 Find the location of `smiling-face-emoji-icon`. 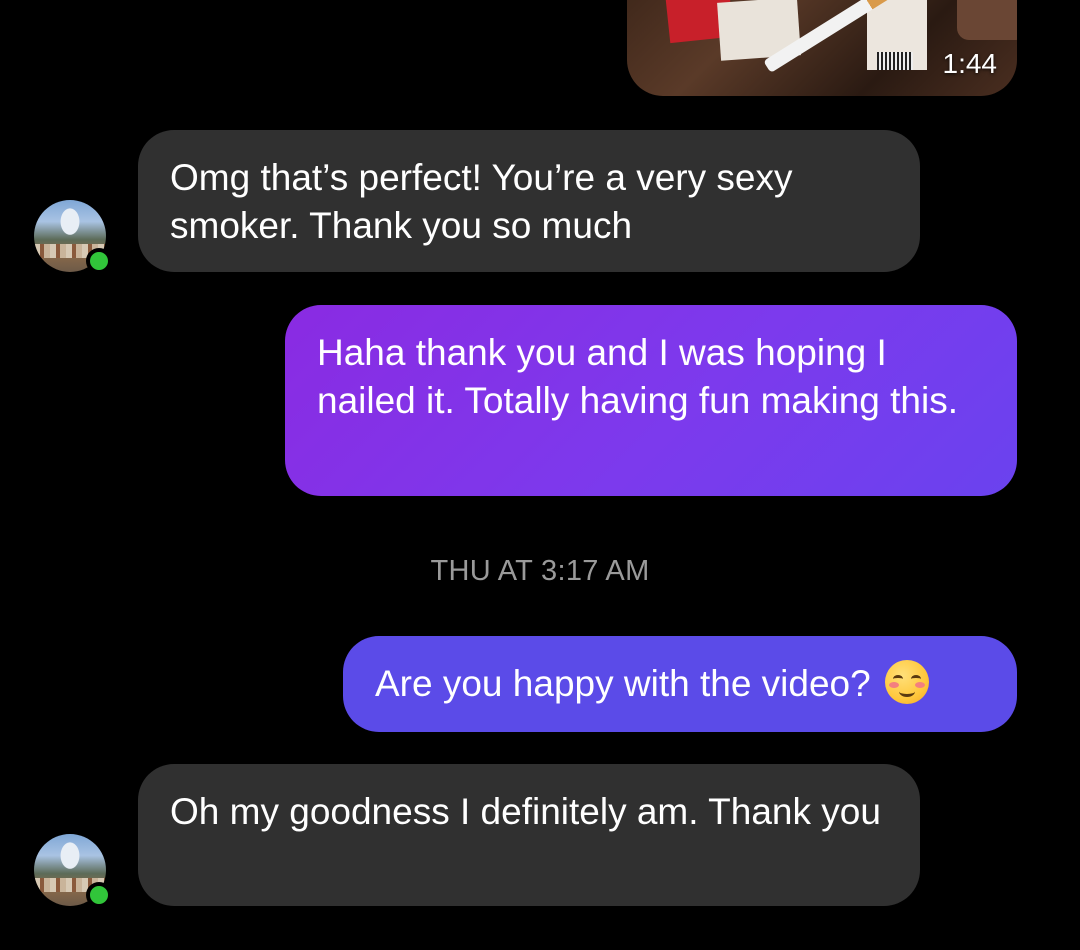

smiling-face-emoji-icon is located at coordinates (907, 682).